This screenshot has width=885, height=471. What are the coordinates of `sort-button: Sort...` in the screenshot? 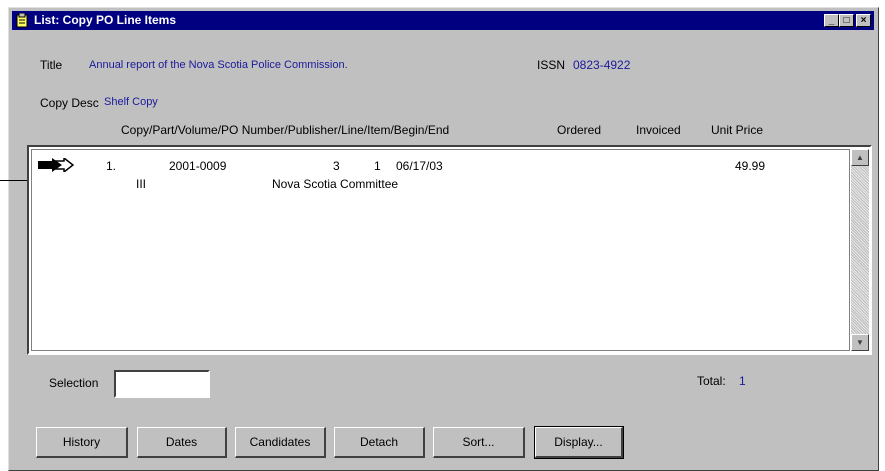 It's located at (479, 442).